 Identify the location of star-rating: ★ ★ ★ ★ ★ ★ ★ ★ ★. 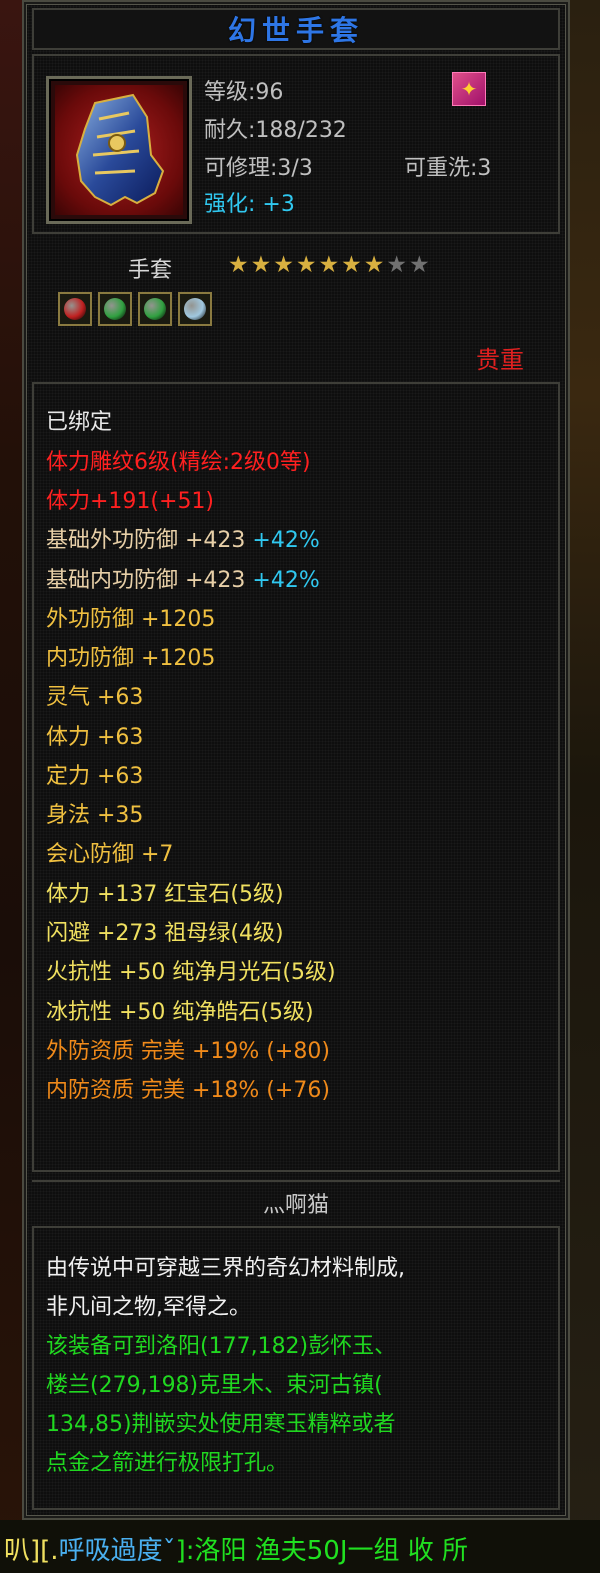
(329, 265).